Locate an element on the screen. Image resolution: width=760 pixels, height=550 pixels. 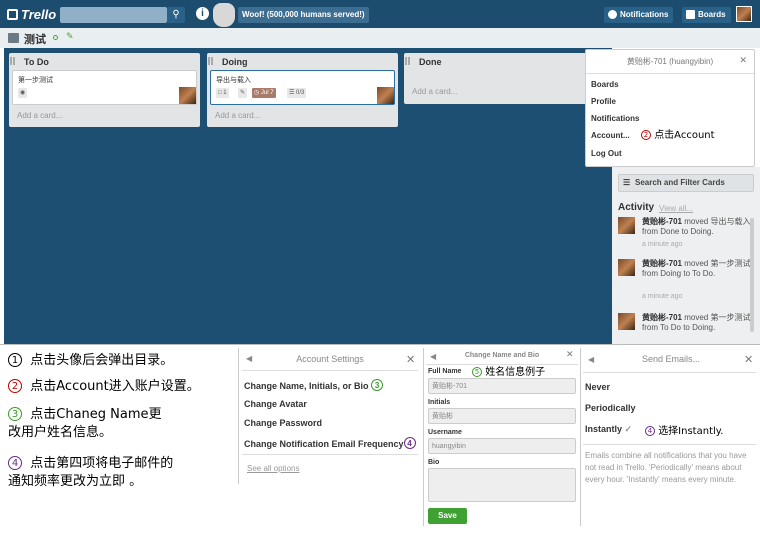
card: 第一步测试 ◉ is located at coordinates (104, 87).